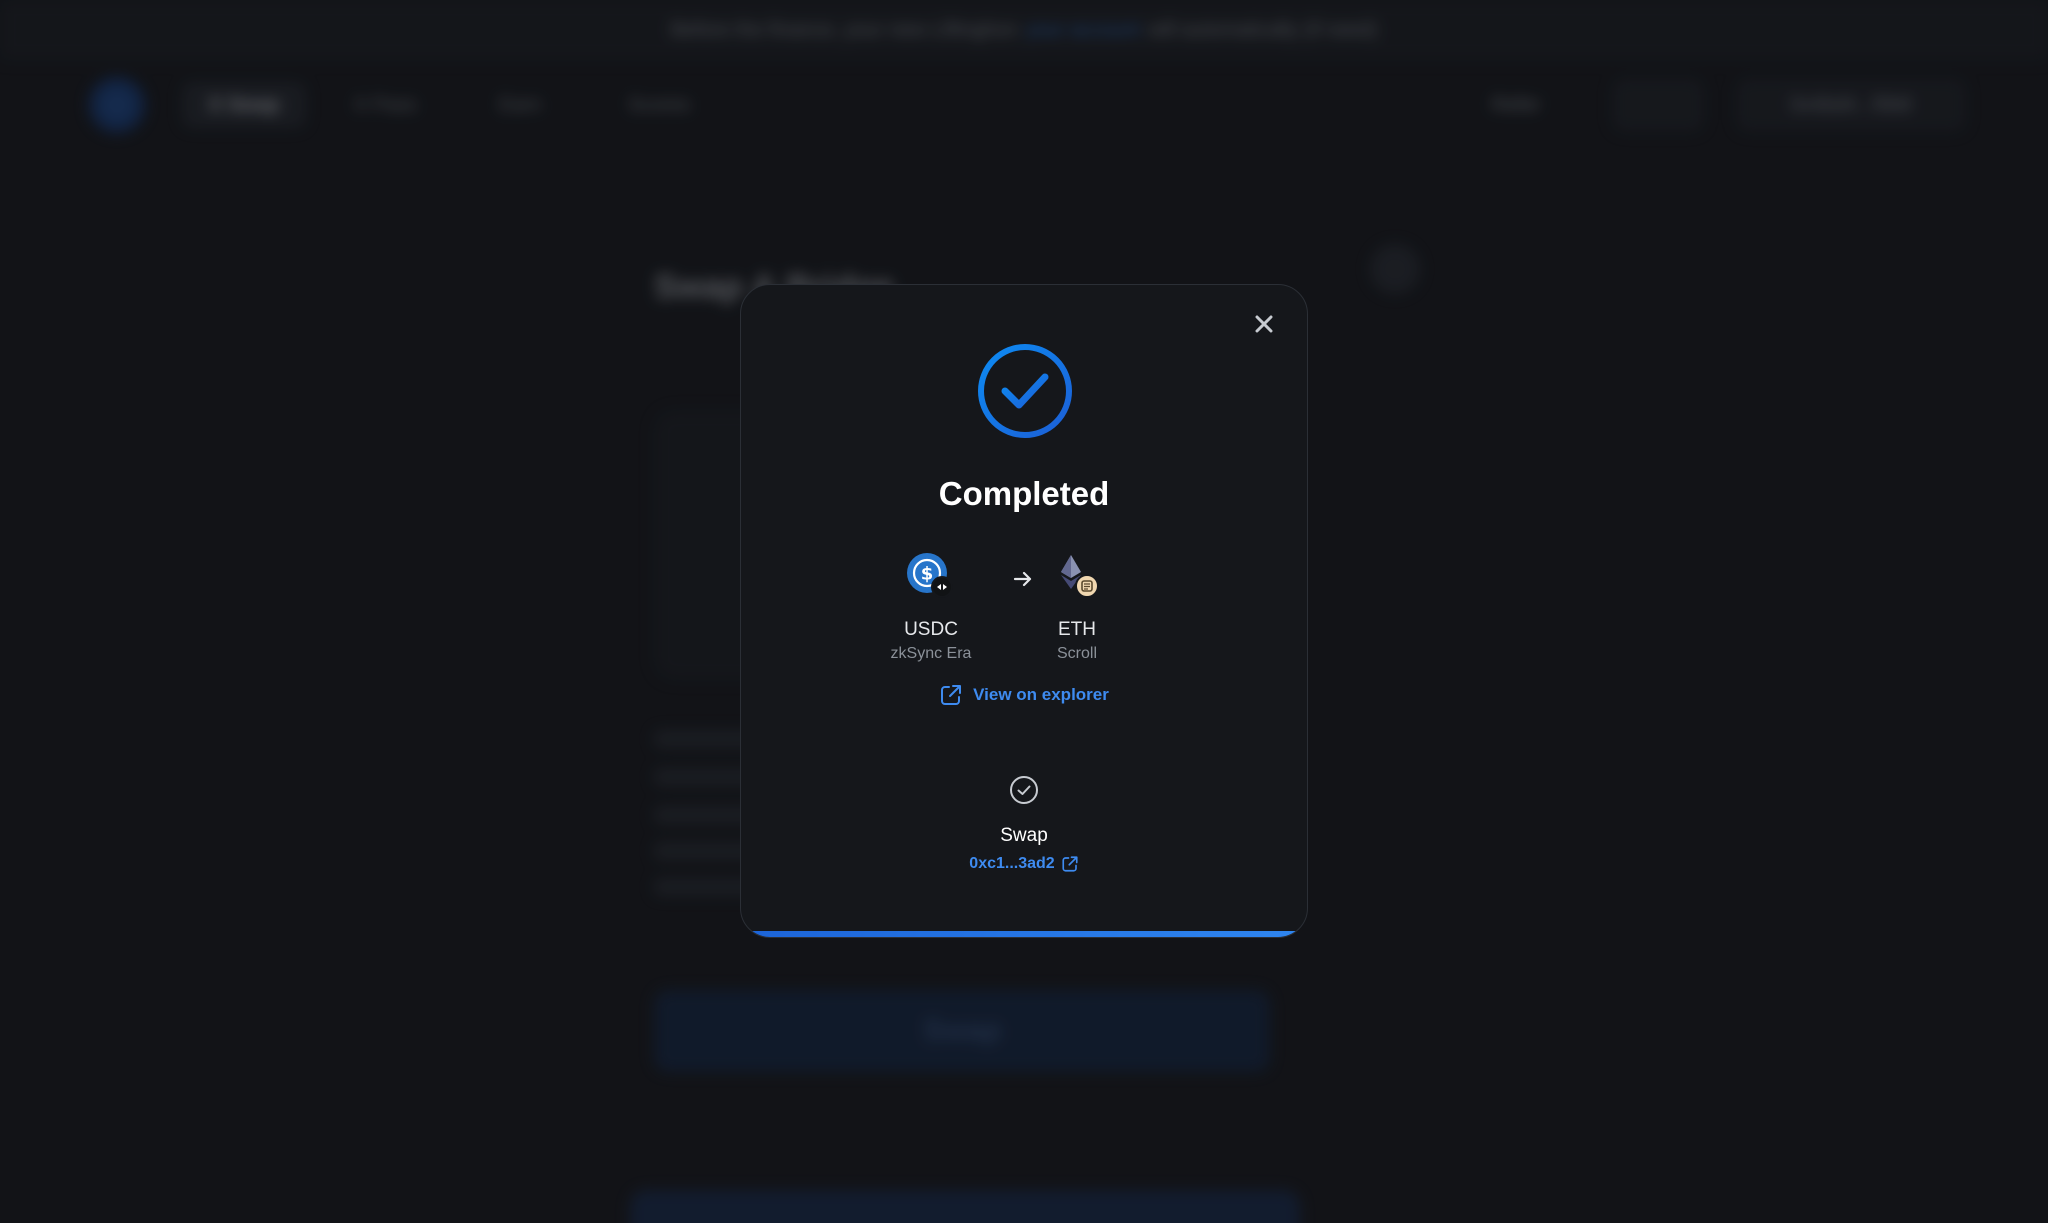 The image size is (2048, 1223). What do you see at coordinates (1041, 694) in the screenshot?
I see `view-on-explorer-label: View on explorer` at bounding box center [1041, 694].